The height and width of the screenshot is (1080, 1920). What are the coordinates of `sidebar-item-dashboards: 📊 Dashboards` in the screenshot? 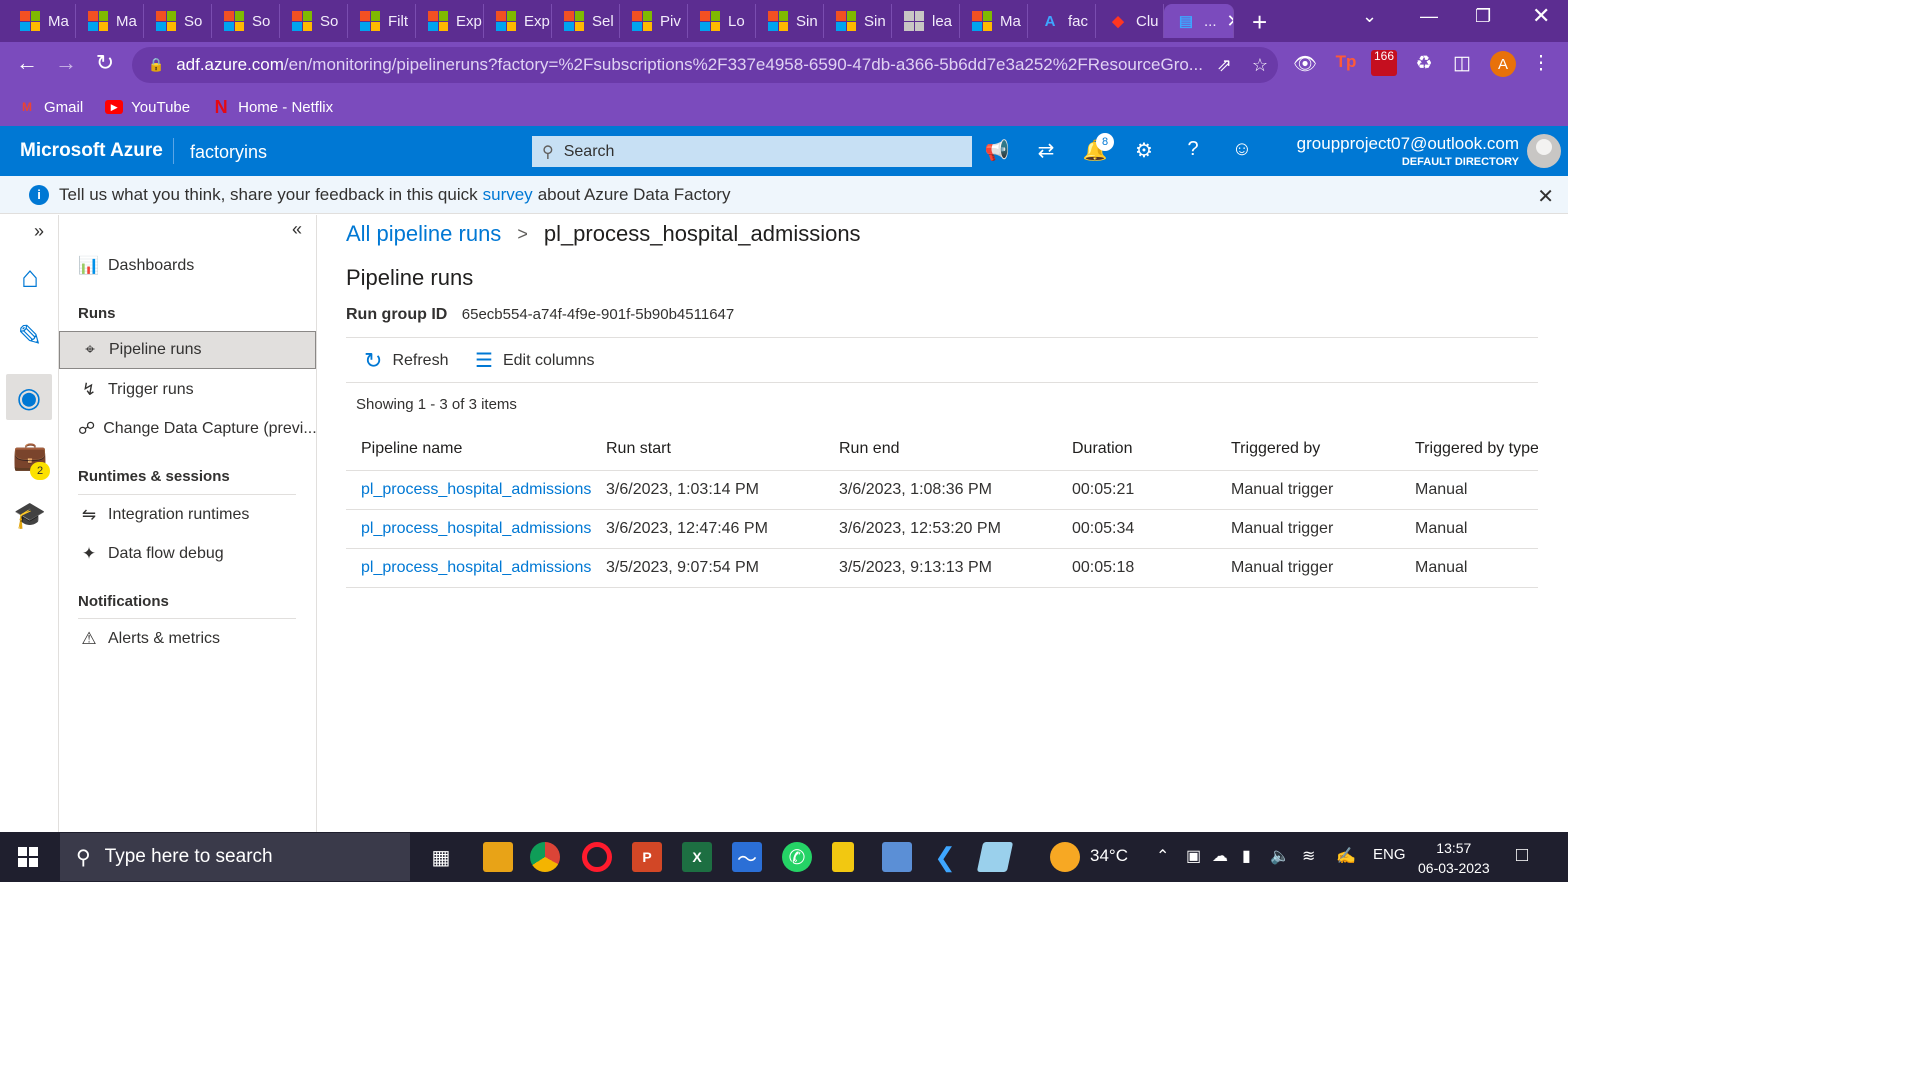 It's located at (187, 266).